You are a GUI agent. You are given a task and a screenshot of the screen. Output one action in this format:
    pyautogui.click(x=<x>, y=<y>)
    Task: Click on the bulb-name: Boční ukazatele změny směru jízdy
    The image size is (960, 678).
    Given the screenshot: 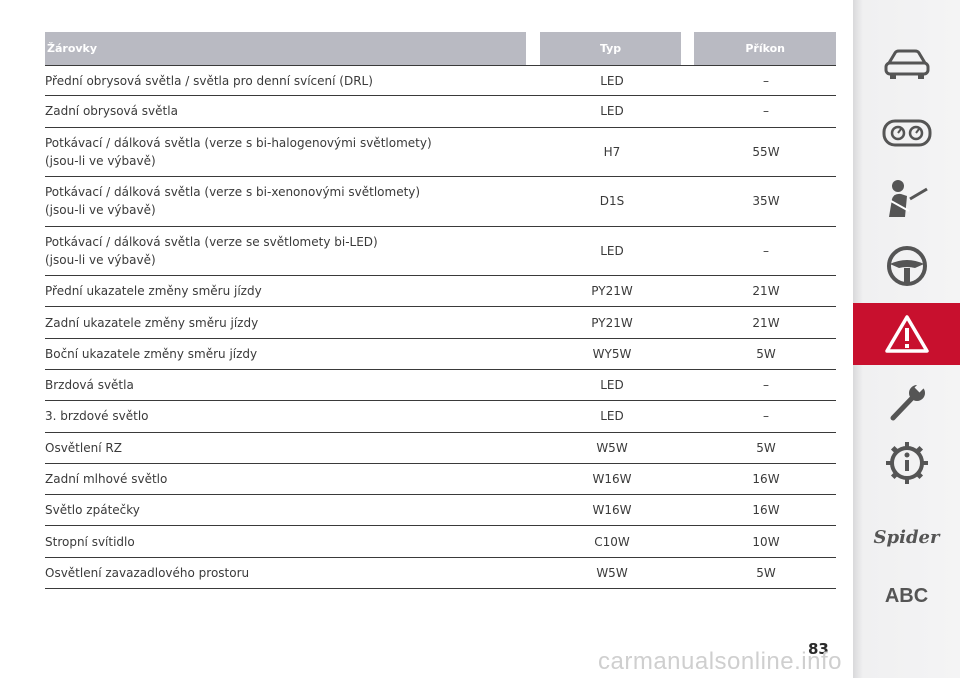 What is the action you would take?
    pyautogui.click(x=151, y=353)
    